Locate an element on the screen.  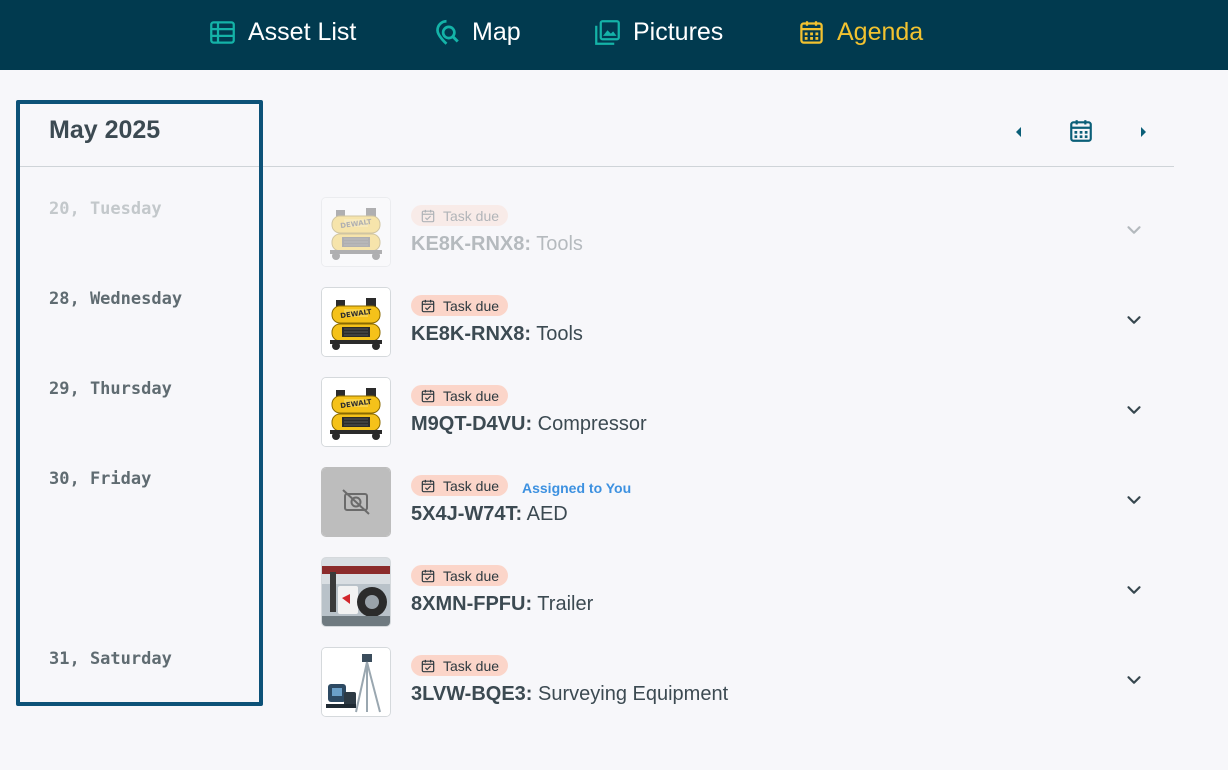
next-month-button is located at coordinates (1144, 132).